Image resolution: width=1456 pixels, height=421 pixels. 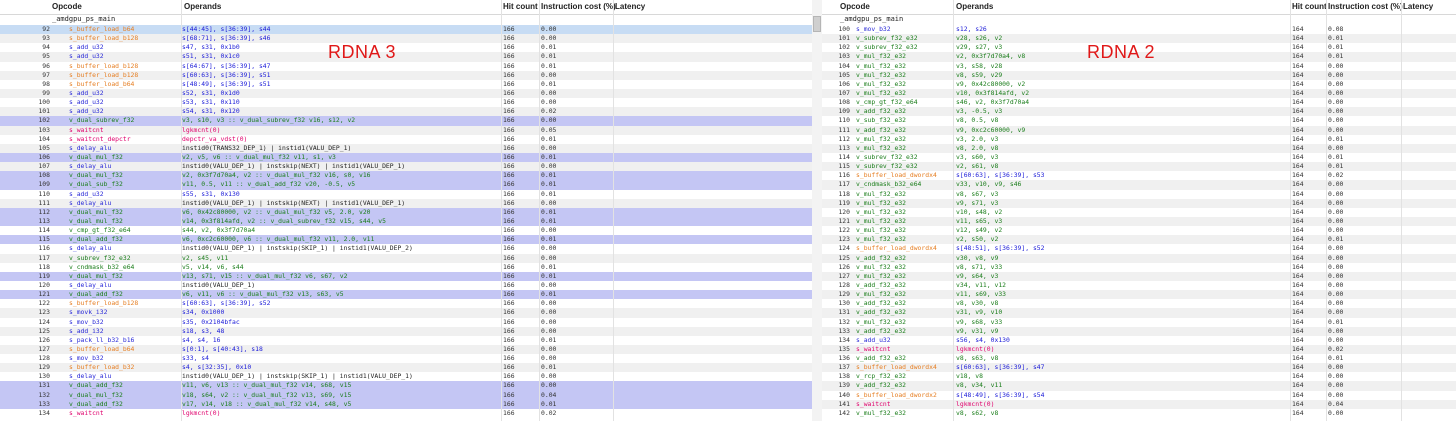 What do you see at coordinates (1139, 212) in the screenshot?
I see `table-row: 120v_mul_f32_e32v10, s48, v21640.002 clk` at bounding box center [1139, 212].